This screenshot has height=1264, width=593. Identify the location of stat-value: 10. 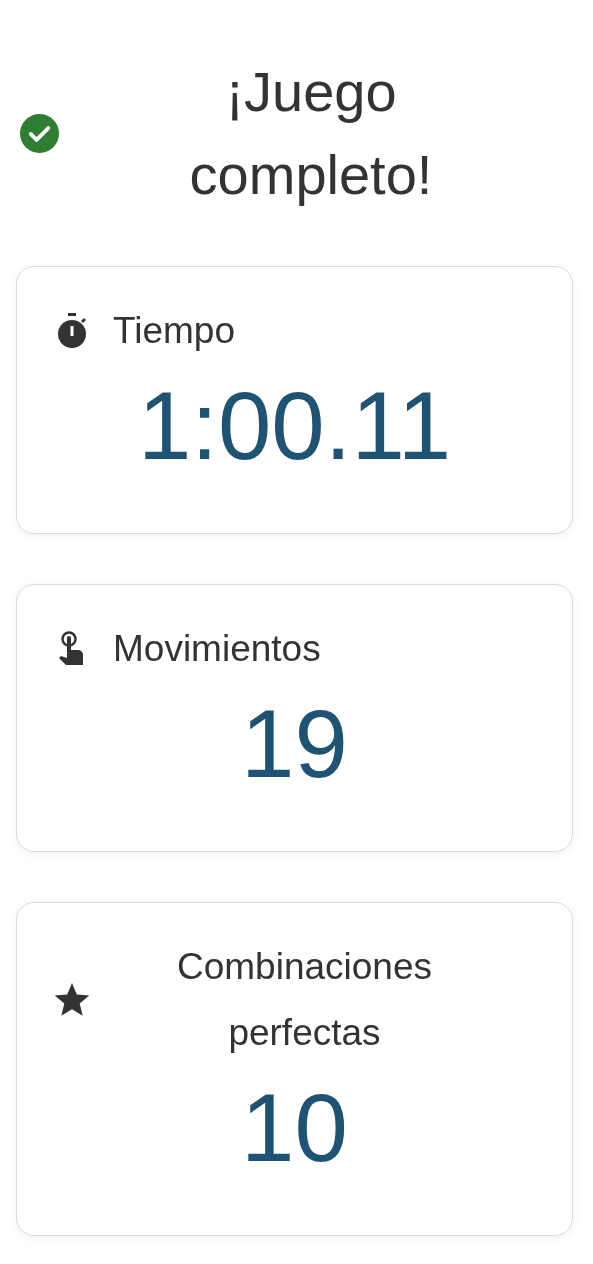
(294, 1128).